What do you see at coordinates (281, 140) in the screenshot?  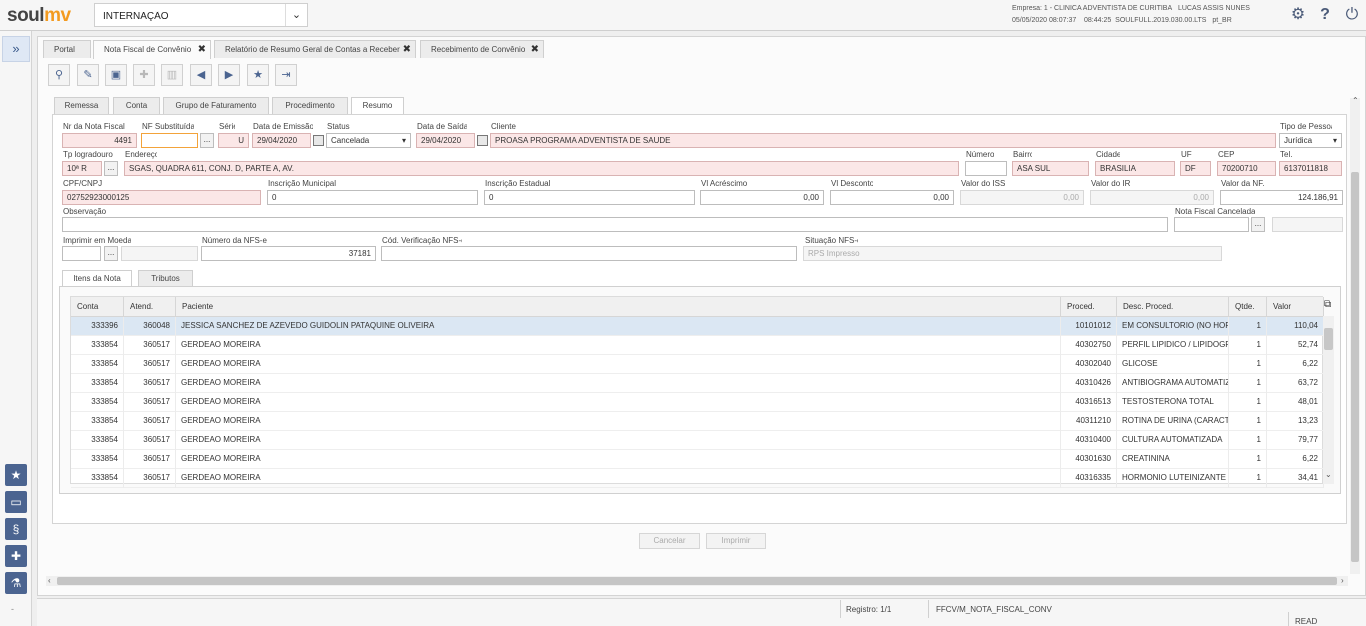 I see `data-emissao-field: 29/04/2020` at bounding box center [281, 140].